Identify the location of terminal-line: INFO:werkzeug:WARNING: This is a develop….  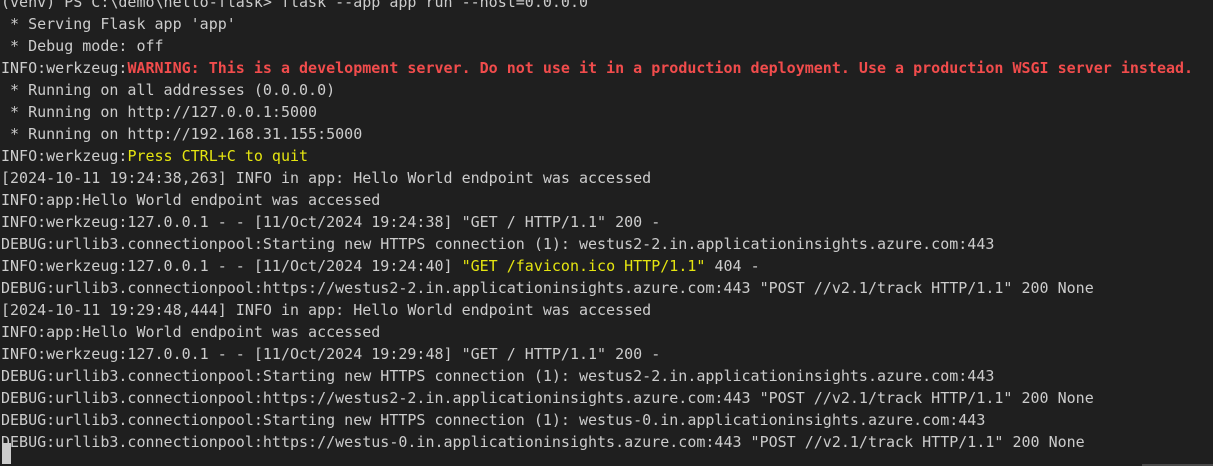
(607, 68).